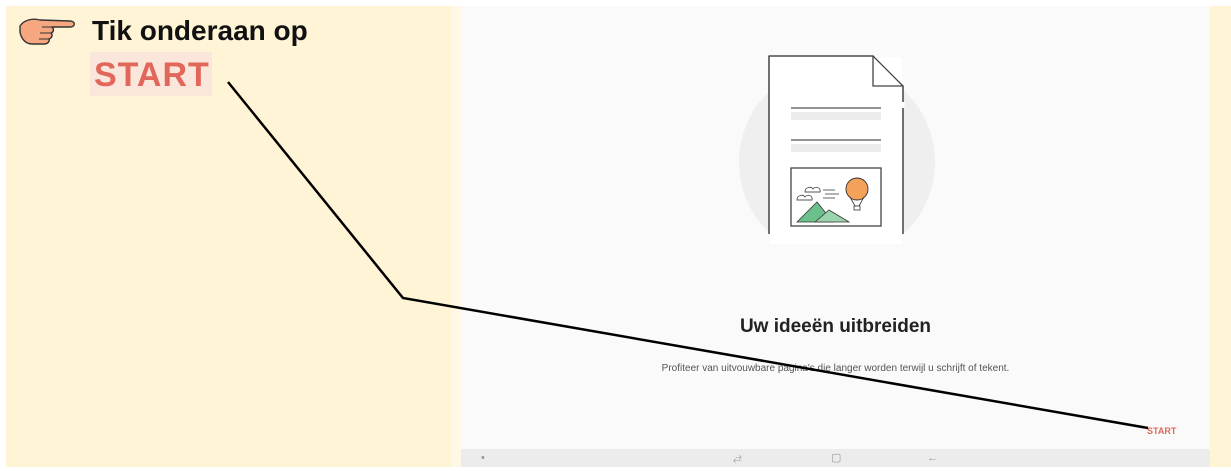 Image resolution: width=1231 pixels, height=471 pixels. I want to click on back-icon: ←, so click(932, 458).